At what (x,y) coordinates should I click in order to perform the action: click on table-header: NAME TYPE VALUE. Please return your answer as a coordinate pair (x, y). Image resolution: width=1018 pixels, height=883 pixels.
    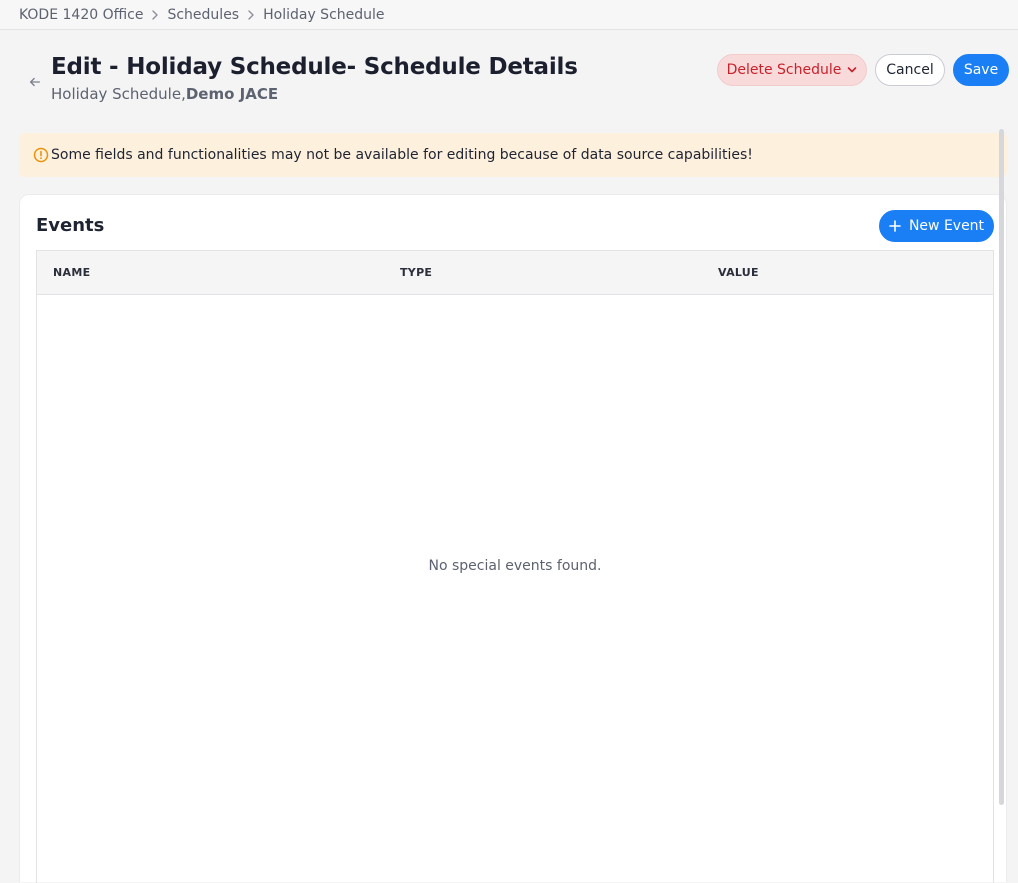
    Looking at the image, I should click on (515, 273).